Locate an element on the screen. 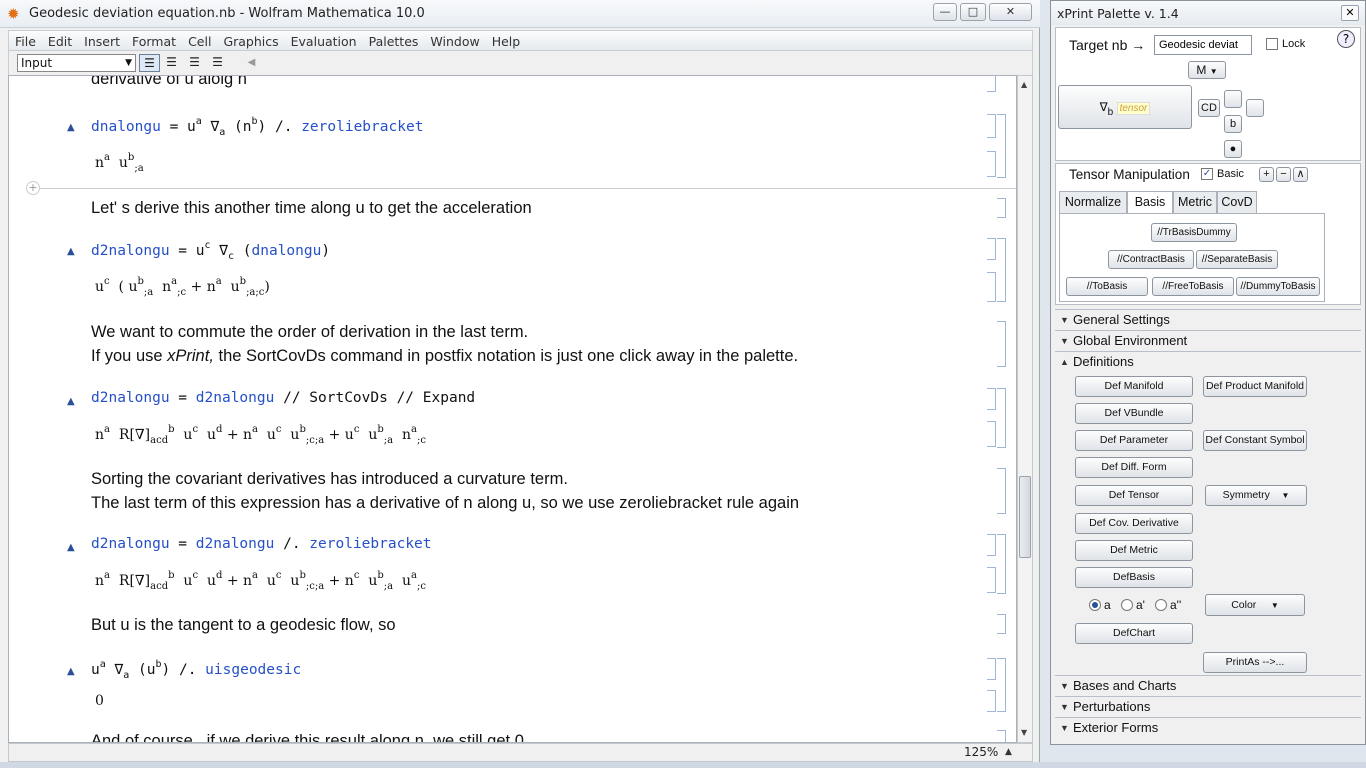 Image resolution: width=1366 pixels, height=768 pixels. menu-help: Help is located at coordinates (506, 40).